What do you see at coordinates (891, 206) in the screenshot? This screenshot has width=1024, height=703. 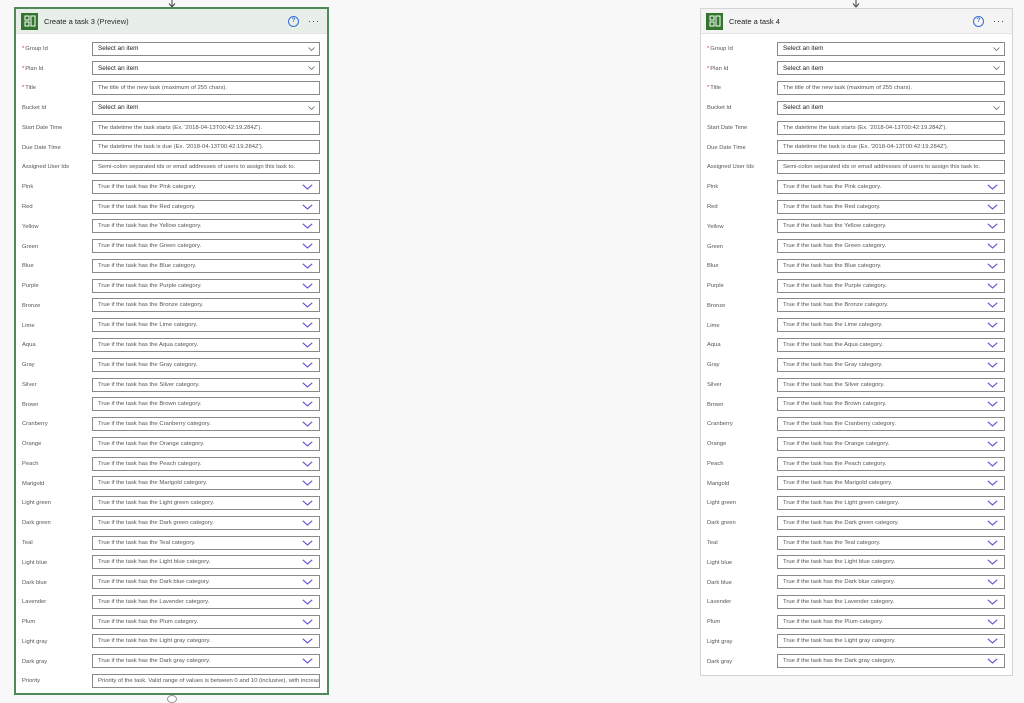 I see `category-dropdown-red: True if the task has the Red category.` at bounding box center [891, 206].